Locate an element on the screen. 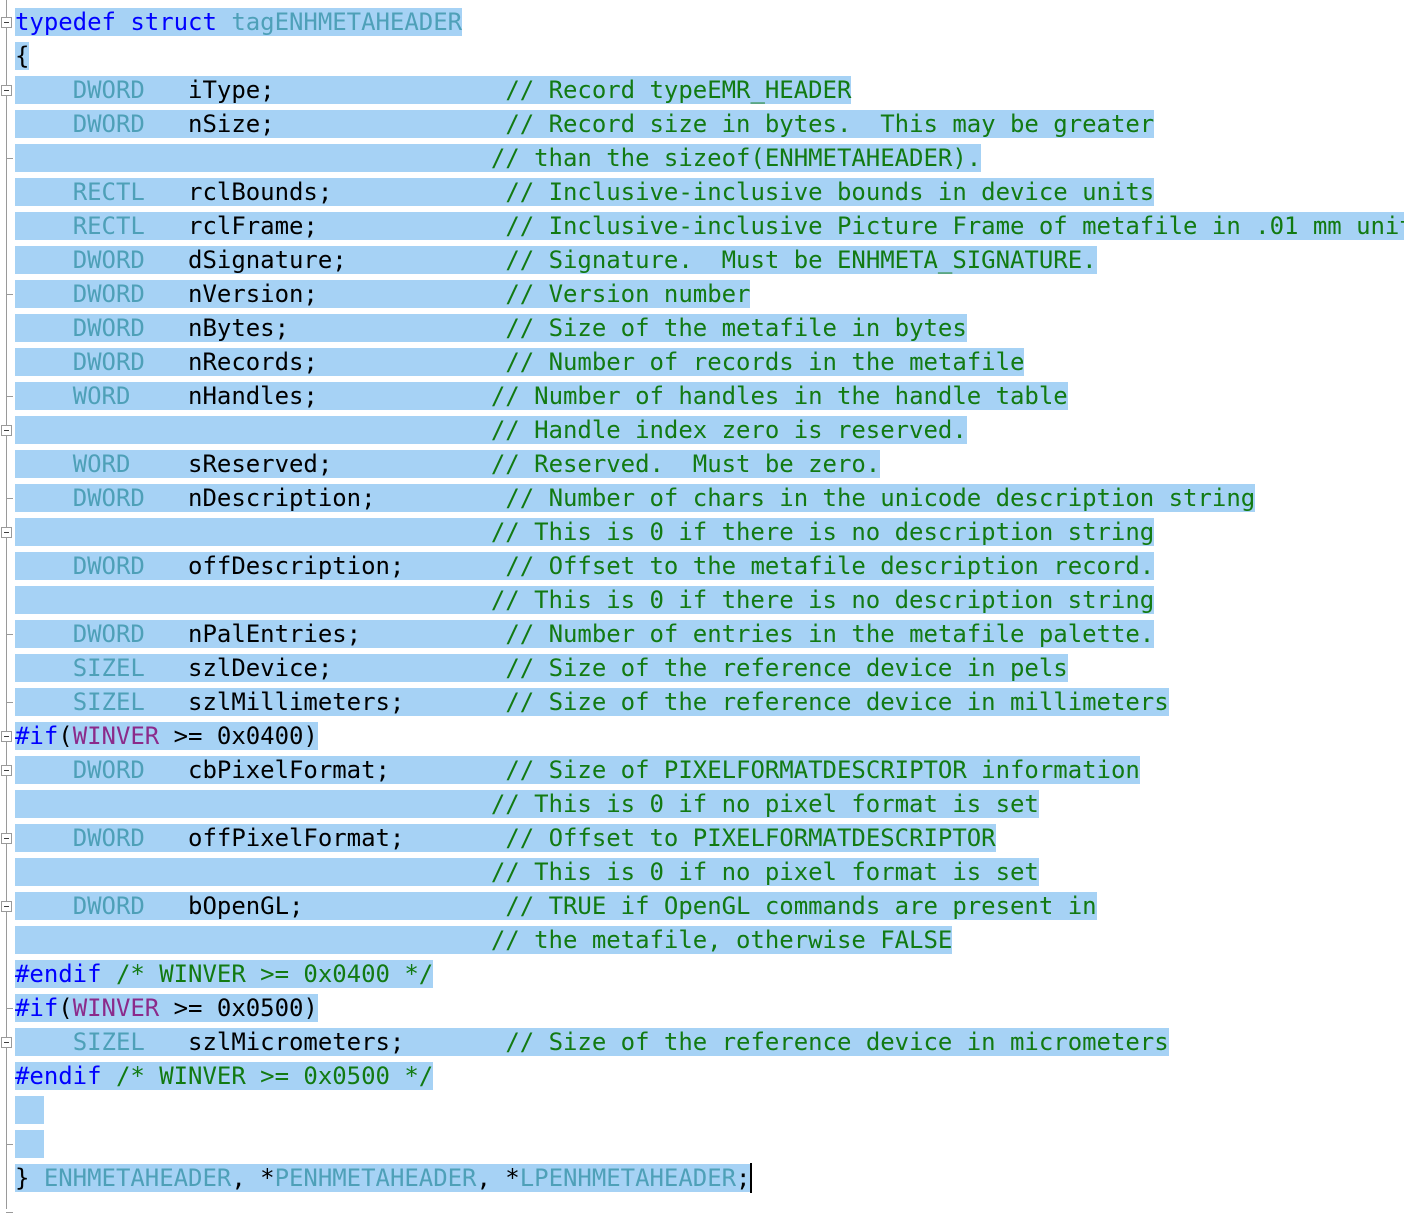  code-line: // than the sizeof(ENHMETAHEADER). is located at coordinates (498, 158).